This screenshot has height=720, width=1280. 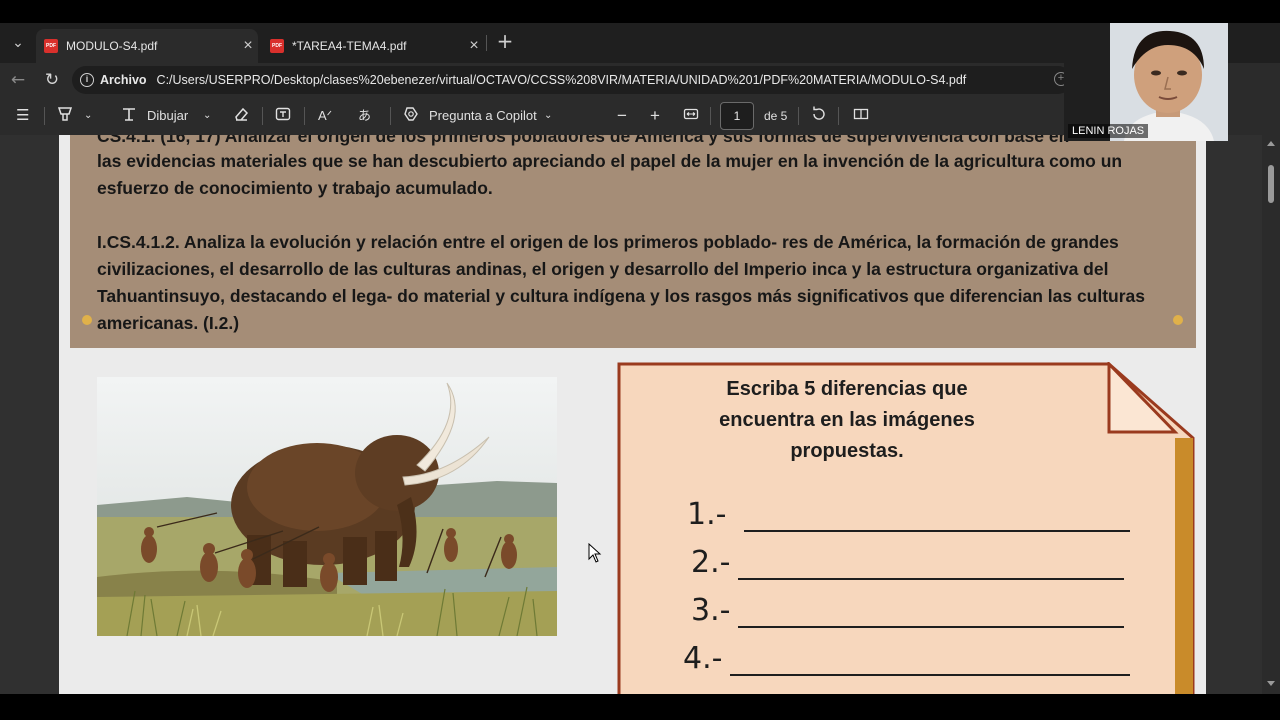 I want to click on tab-title: *TAREA4-TEMA4.pdf, so click(x=349, y=46).